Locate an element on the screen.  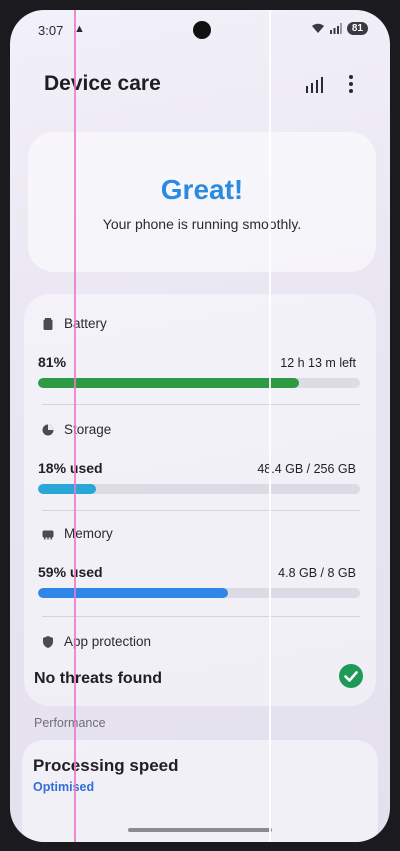
signal-icon is located at coordinates (335, 28).